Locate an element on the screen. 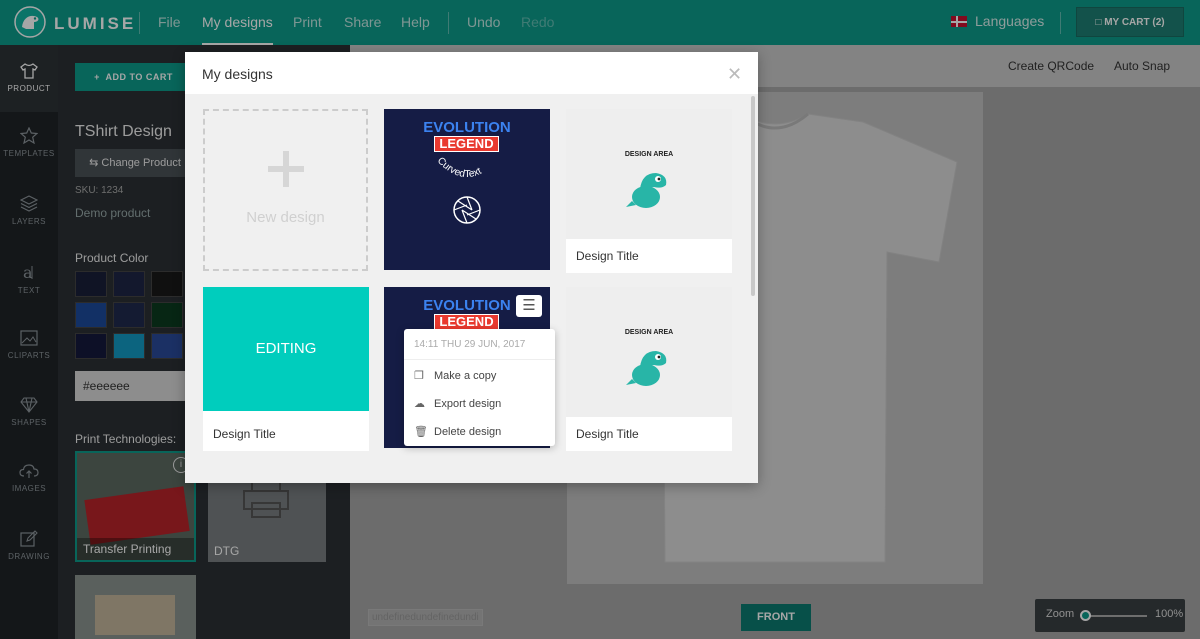 This screenshot has width=1200, height=639. curved-text: CurvedText is located at coordinates (459, 167).